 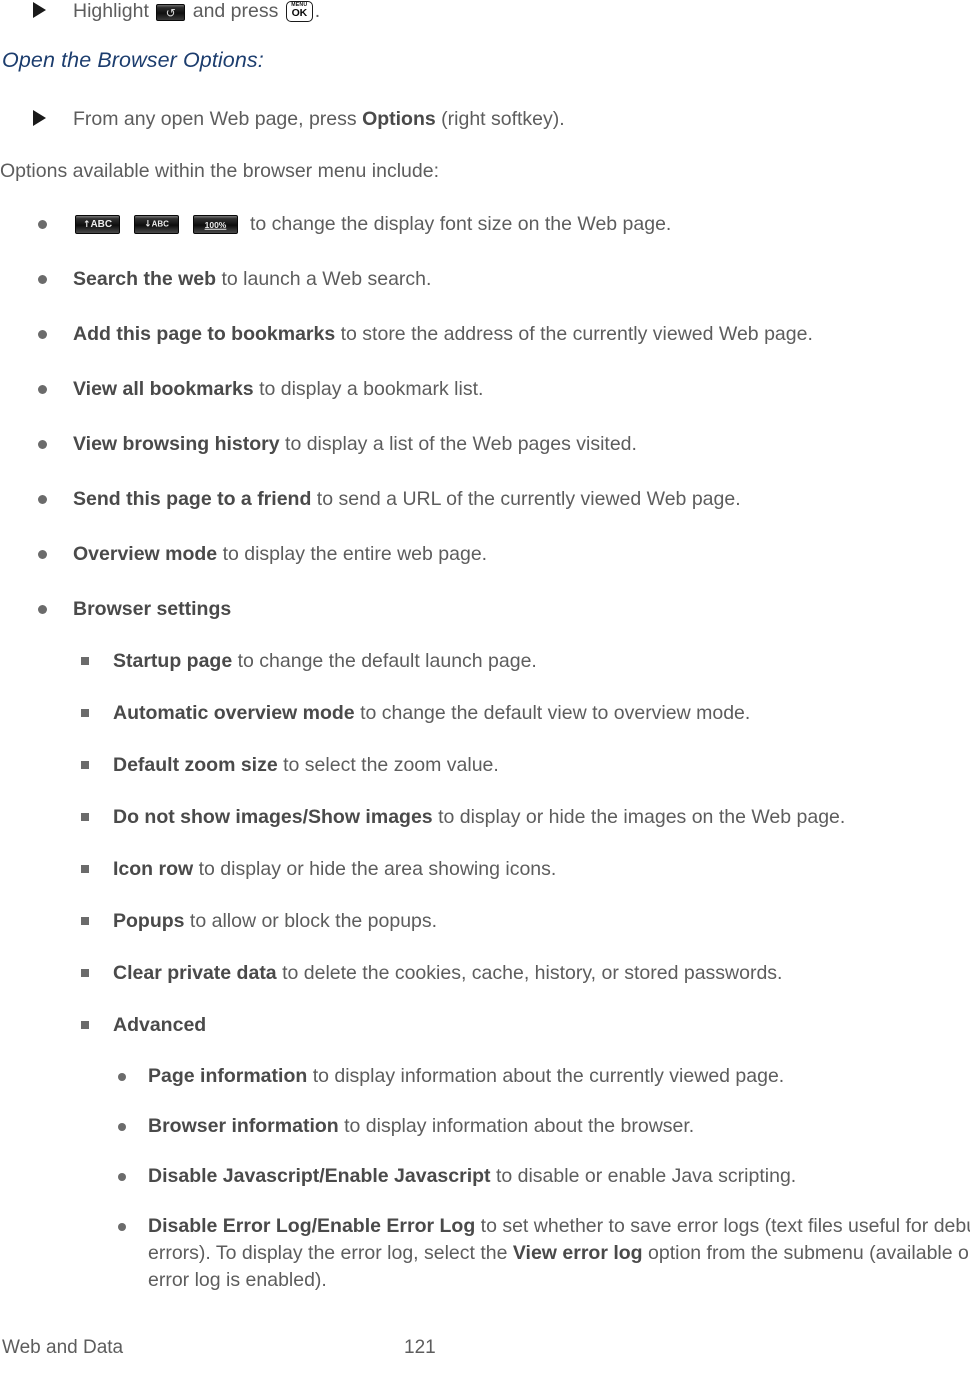 I want to click on option-browser-settings: Browser settings, so click(x=485, y=610).